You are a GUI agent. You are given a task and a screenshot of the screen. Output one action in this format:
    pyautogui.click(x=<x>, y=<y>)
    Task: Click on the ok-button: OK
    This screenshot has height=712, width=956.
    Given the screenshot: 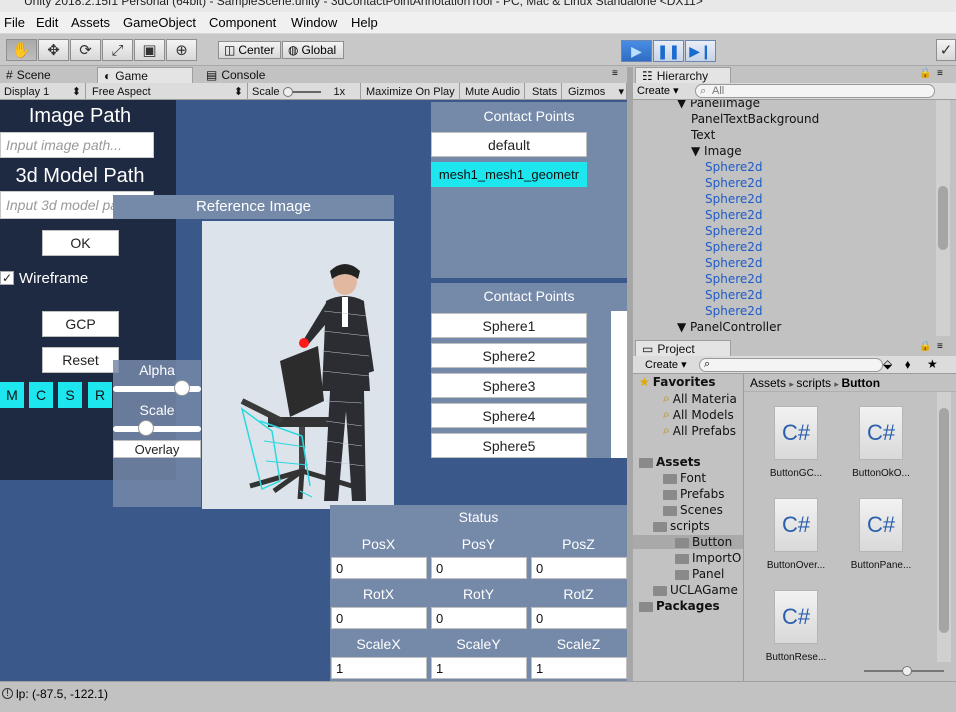 What is the action you would take?
    pyautogui.click(x=80, y=243)
    